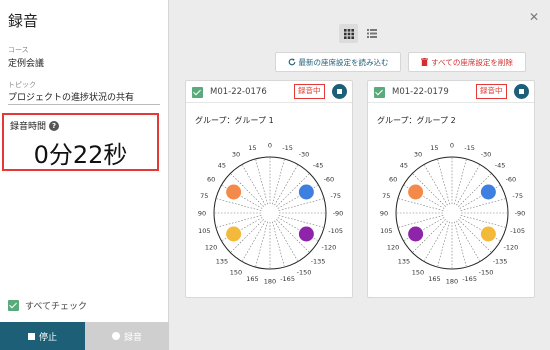 The image size is (550, 350). I want to click on check-all-checkbox-icon, so click(13, 305).